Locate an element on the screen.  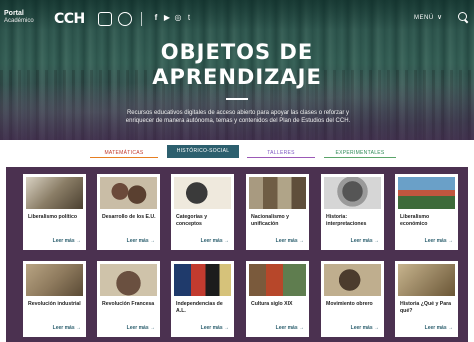
tab-historico-social: HISTÓRICO-SOCIAL is located at coordinates (203, 151).